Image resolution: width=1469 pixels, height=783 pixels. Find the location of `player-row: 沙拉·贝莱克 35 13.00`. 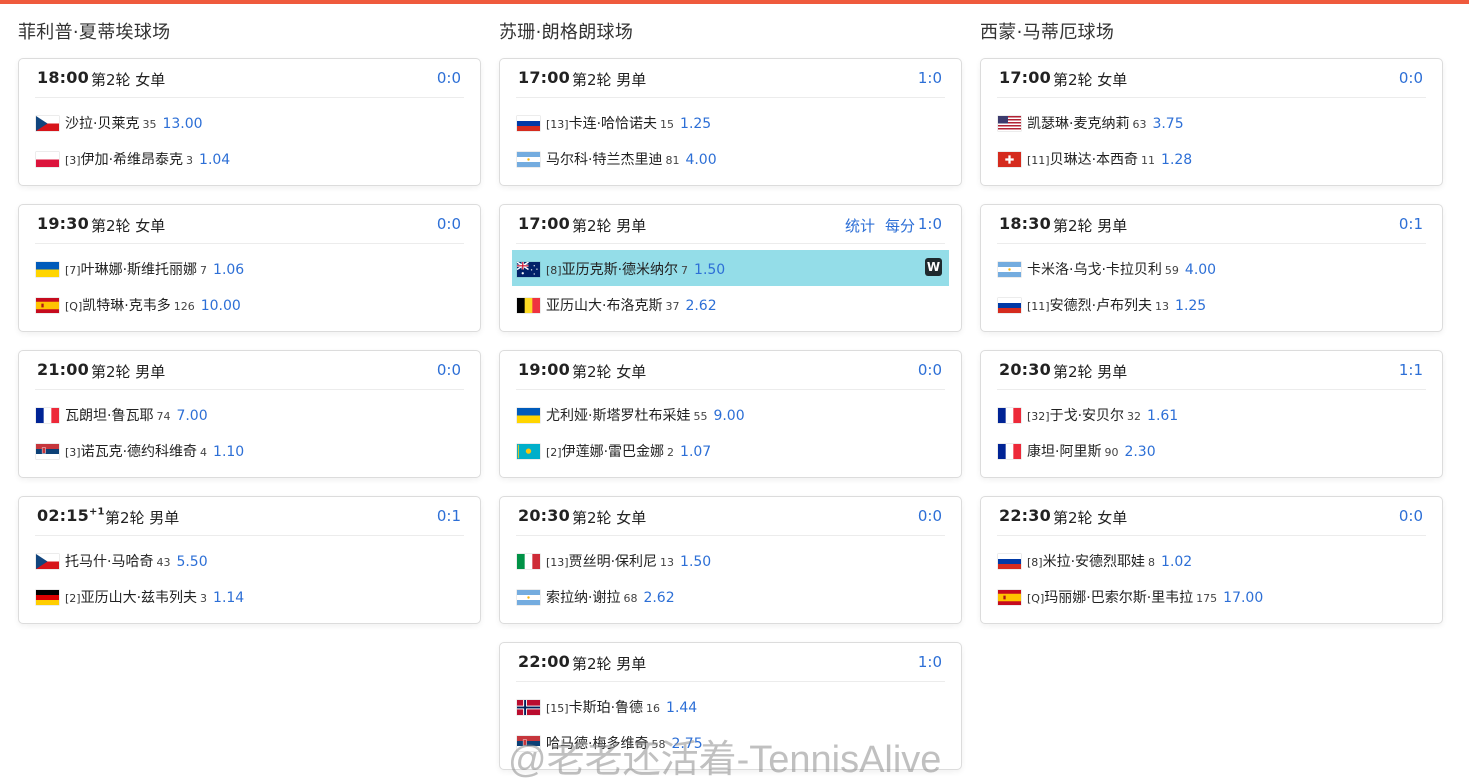

player-row: 沙拉·贝莱克 35 13.00 is located at coordinates (249, 122).